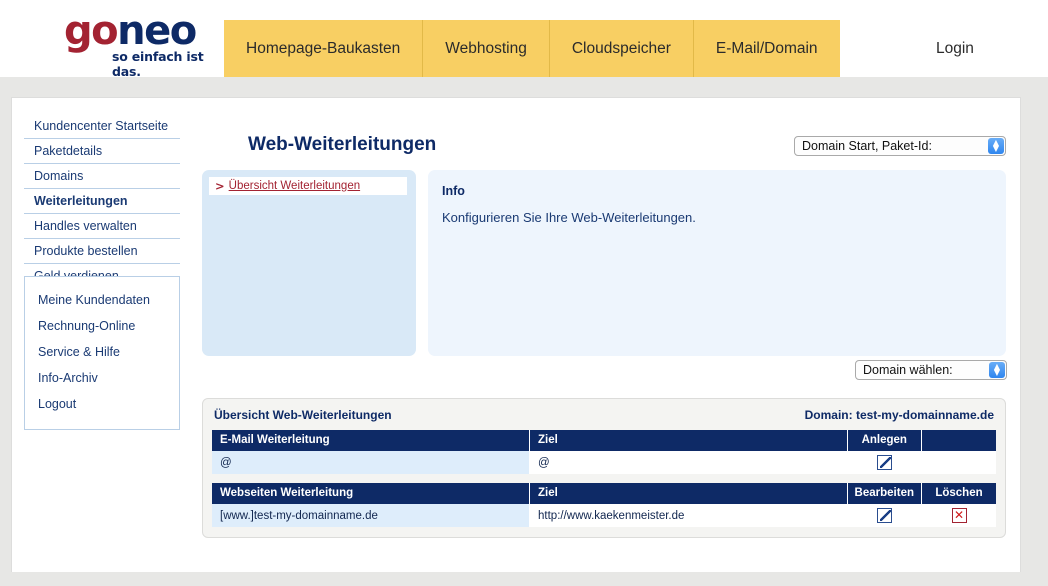 Image resolution: width=1048 pixels, height=586 pixels. Describe the element at coordinates (958, 462) in the screenshot. I see `cell-email-extra` at that location.